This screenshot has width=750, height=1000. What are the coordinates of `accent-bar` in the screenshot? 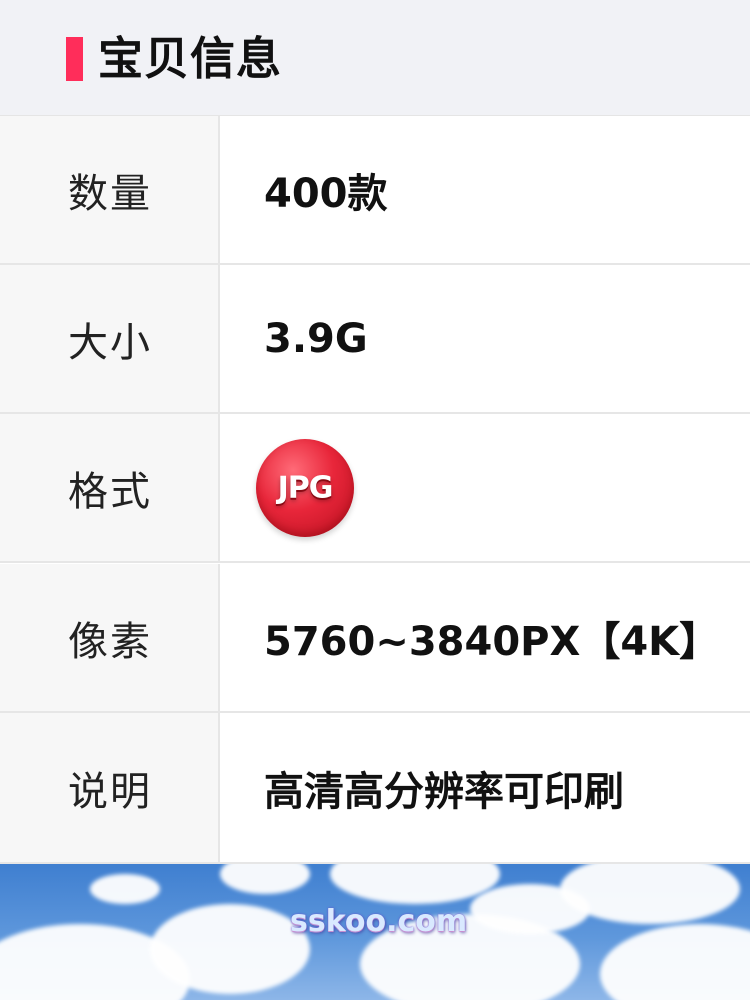 It's located at (74, 59).